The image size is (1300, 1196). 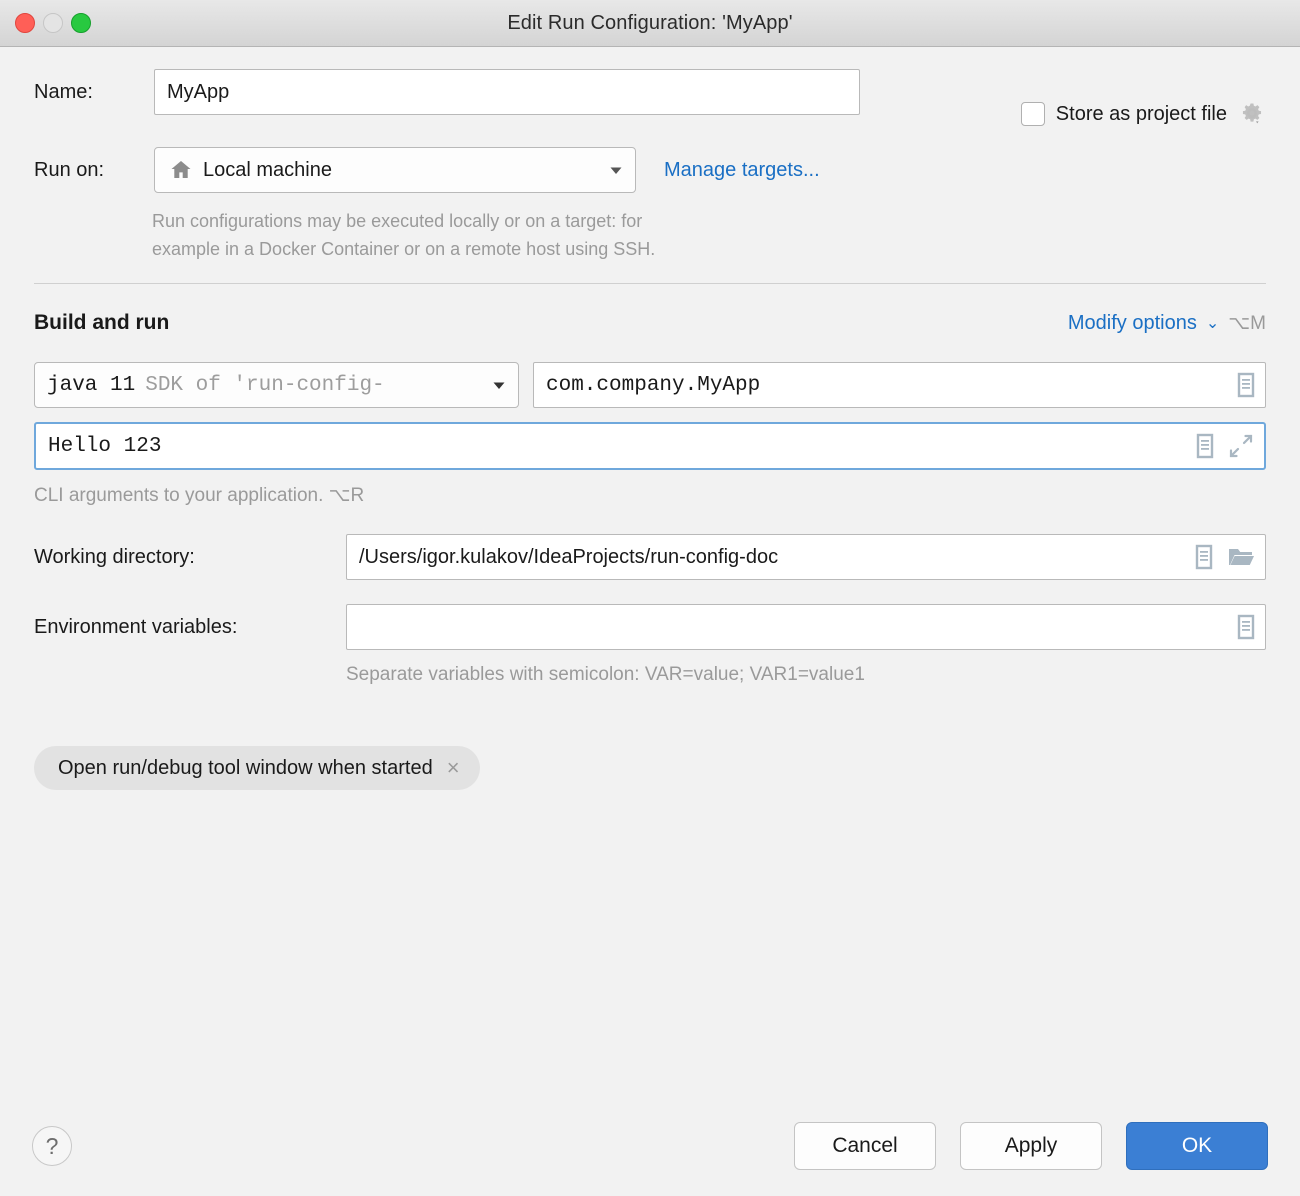 What do you see at coordinates (1132, 323) in the screenshot?
I see `modify-options-link: Modify options` at bounding box center [1132, 323].